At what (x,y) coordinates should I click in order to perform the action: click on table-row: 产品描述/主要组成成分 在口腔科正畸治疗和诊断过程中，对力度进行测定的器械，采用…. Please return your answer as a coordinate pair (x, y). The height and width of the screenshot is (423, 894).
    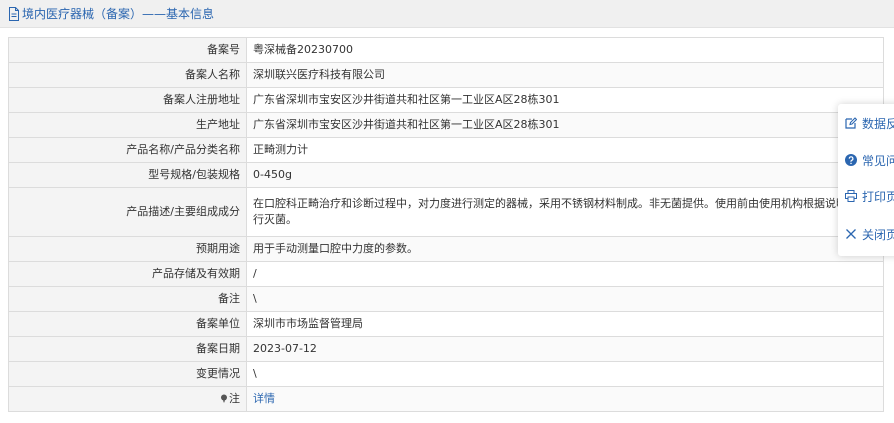
    Looking at the image, I should click on (446, 212).